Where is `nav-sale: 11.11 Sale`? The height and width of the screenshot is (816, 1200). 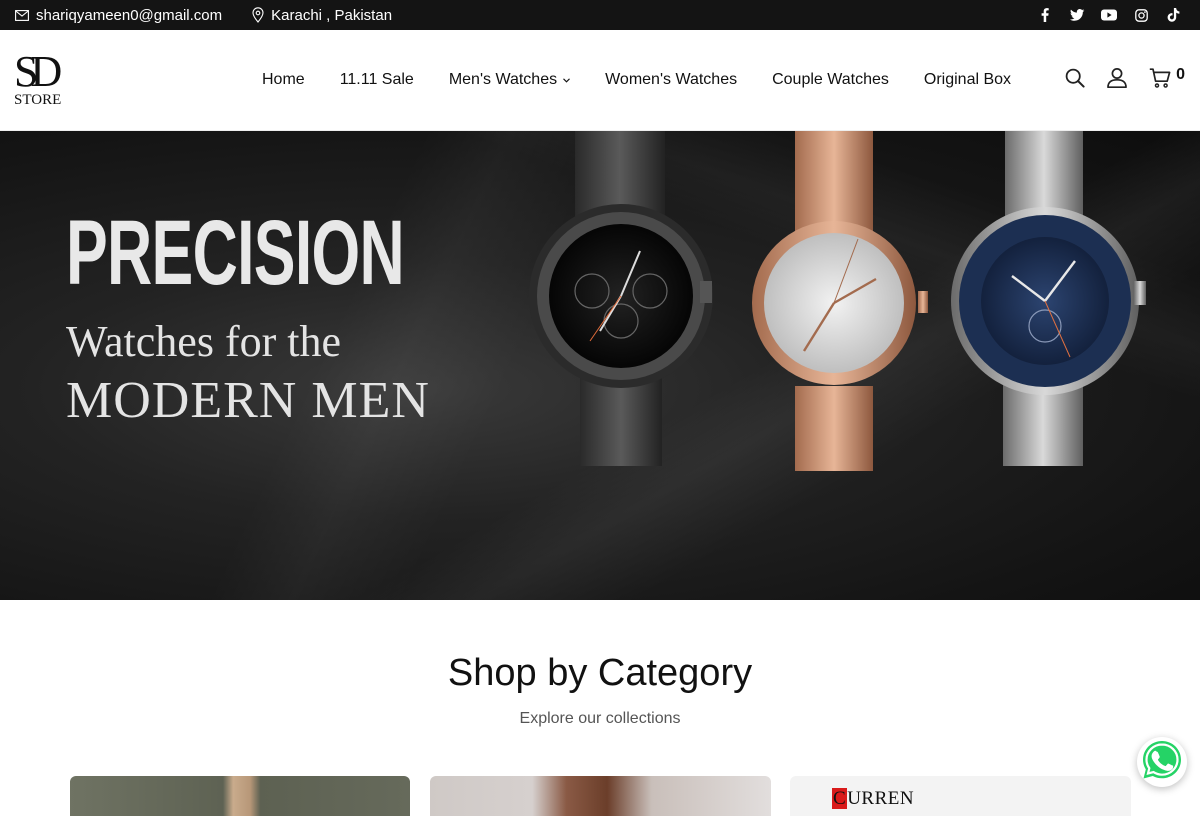
nav-sale: 11.11 Sale is located at coordinates (377, 80).